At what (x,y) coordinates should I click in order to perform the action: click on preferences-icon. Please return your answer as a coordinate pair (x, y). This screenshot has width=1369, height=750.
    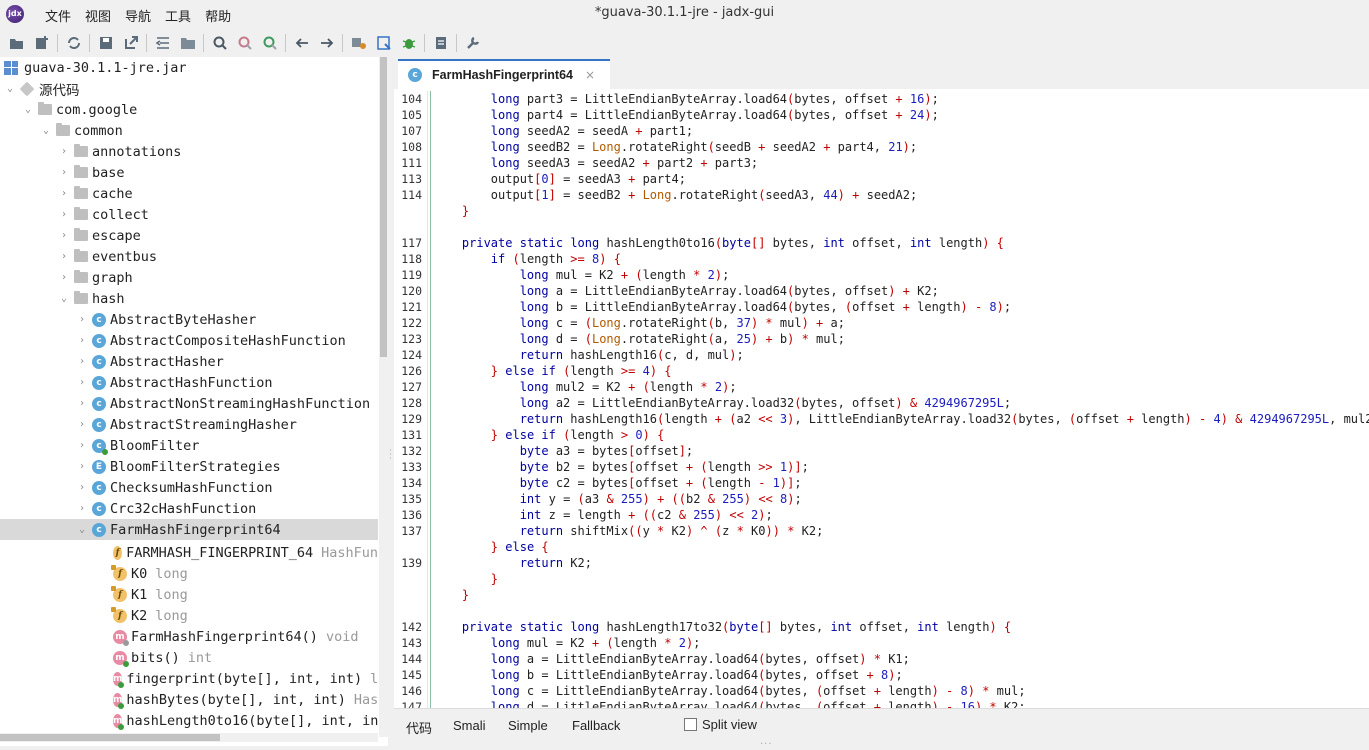
    Looking at the image, I should click on (473, 43).